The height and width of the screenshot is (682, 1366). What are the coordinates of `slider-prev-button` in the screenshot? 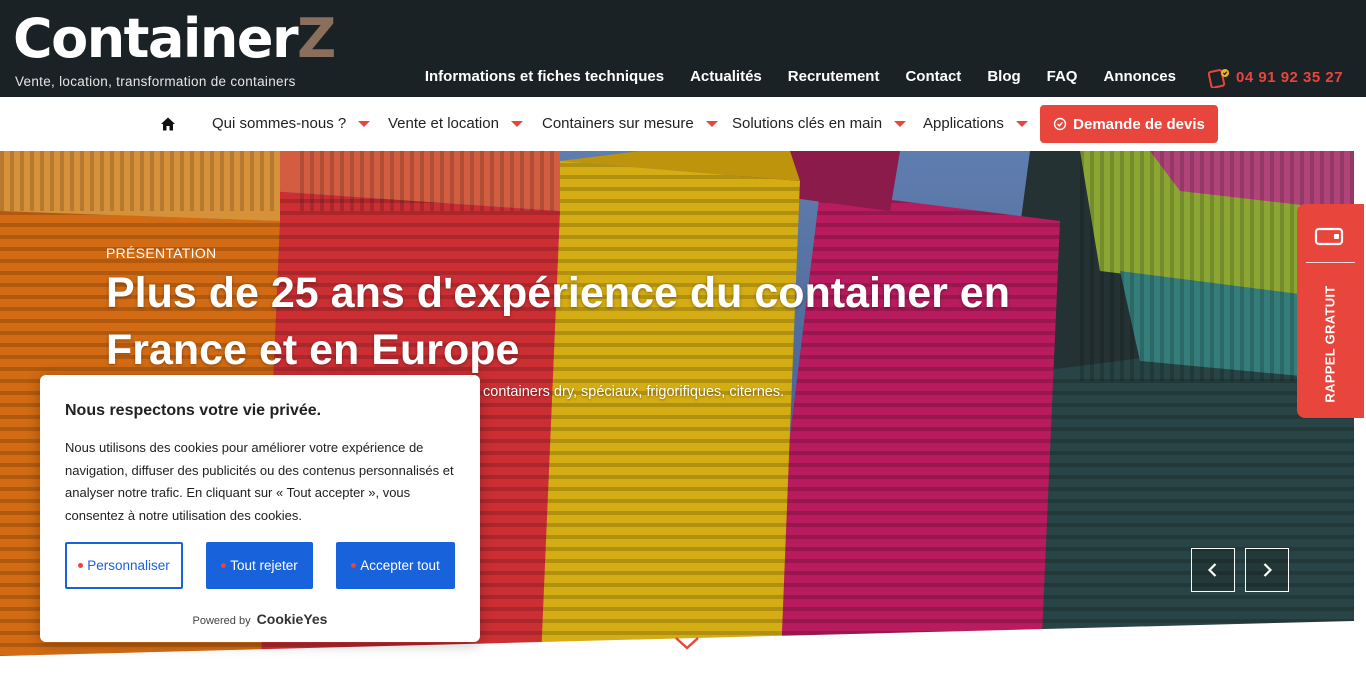 It's located at (1213, 570).